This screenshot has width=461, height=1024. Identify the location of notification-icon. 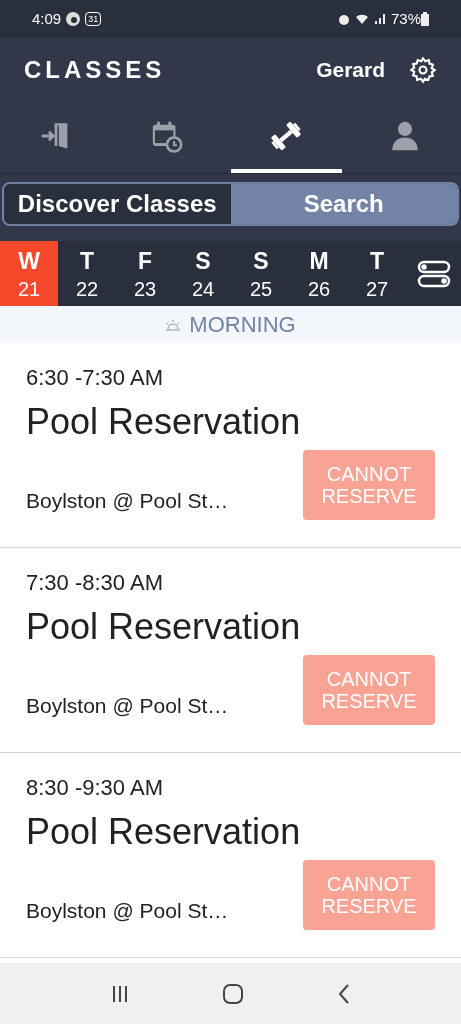
(73, 19).